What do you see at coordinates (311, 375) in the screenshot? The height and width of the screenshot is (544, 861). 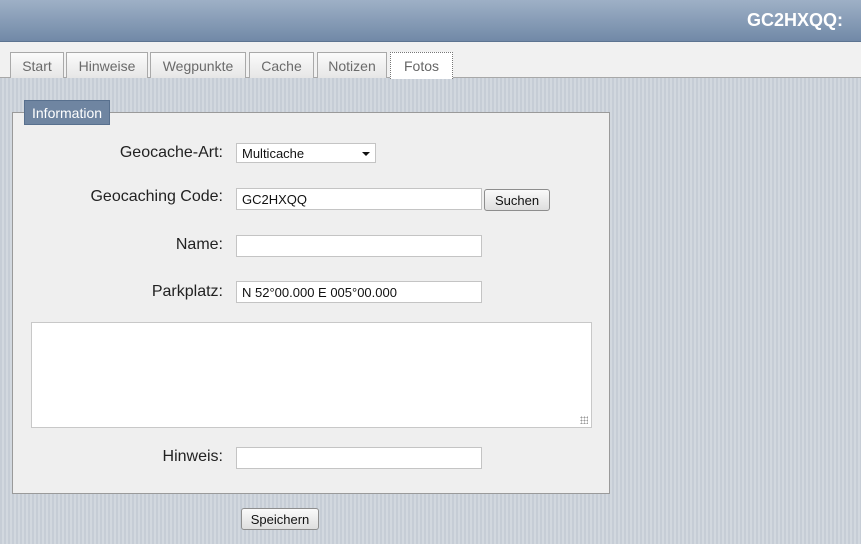 I see `description-textarea` at bounding box center [311, 375].